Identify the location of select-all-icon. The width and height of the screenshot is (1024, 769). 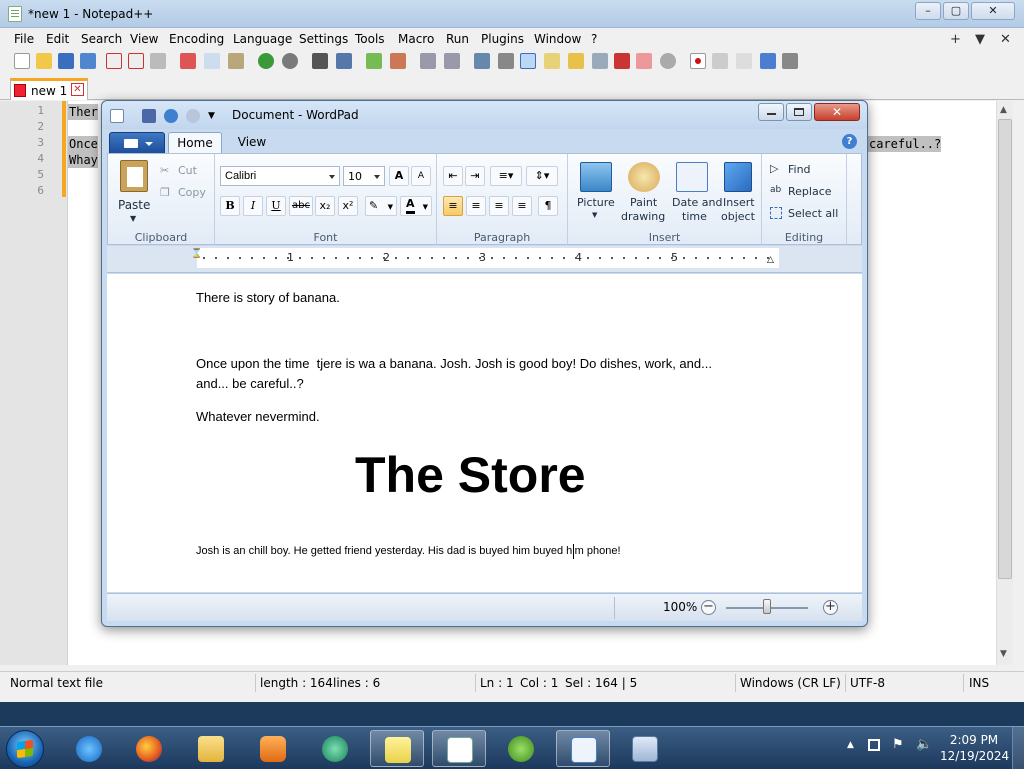
(776, 213).